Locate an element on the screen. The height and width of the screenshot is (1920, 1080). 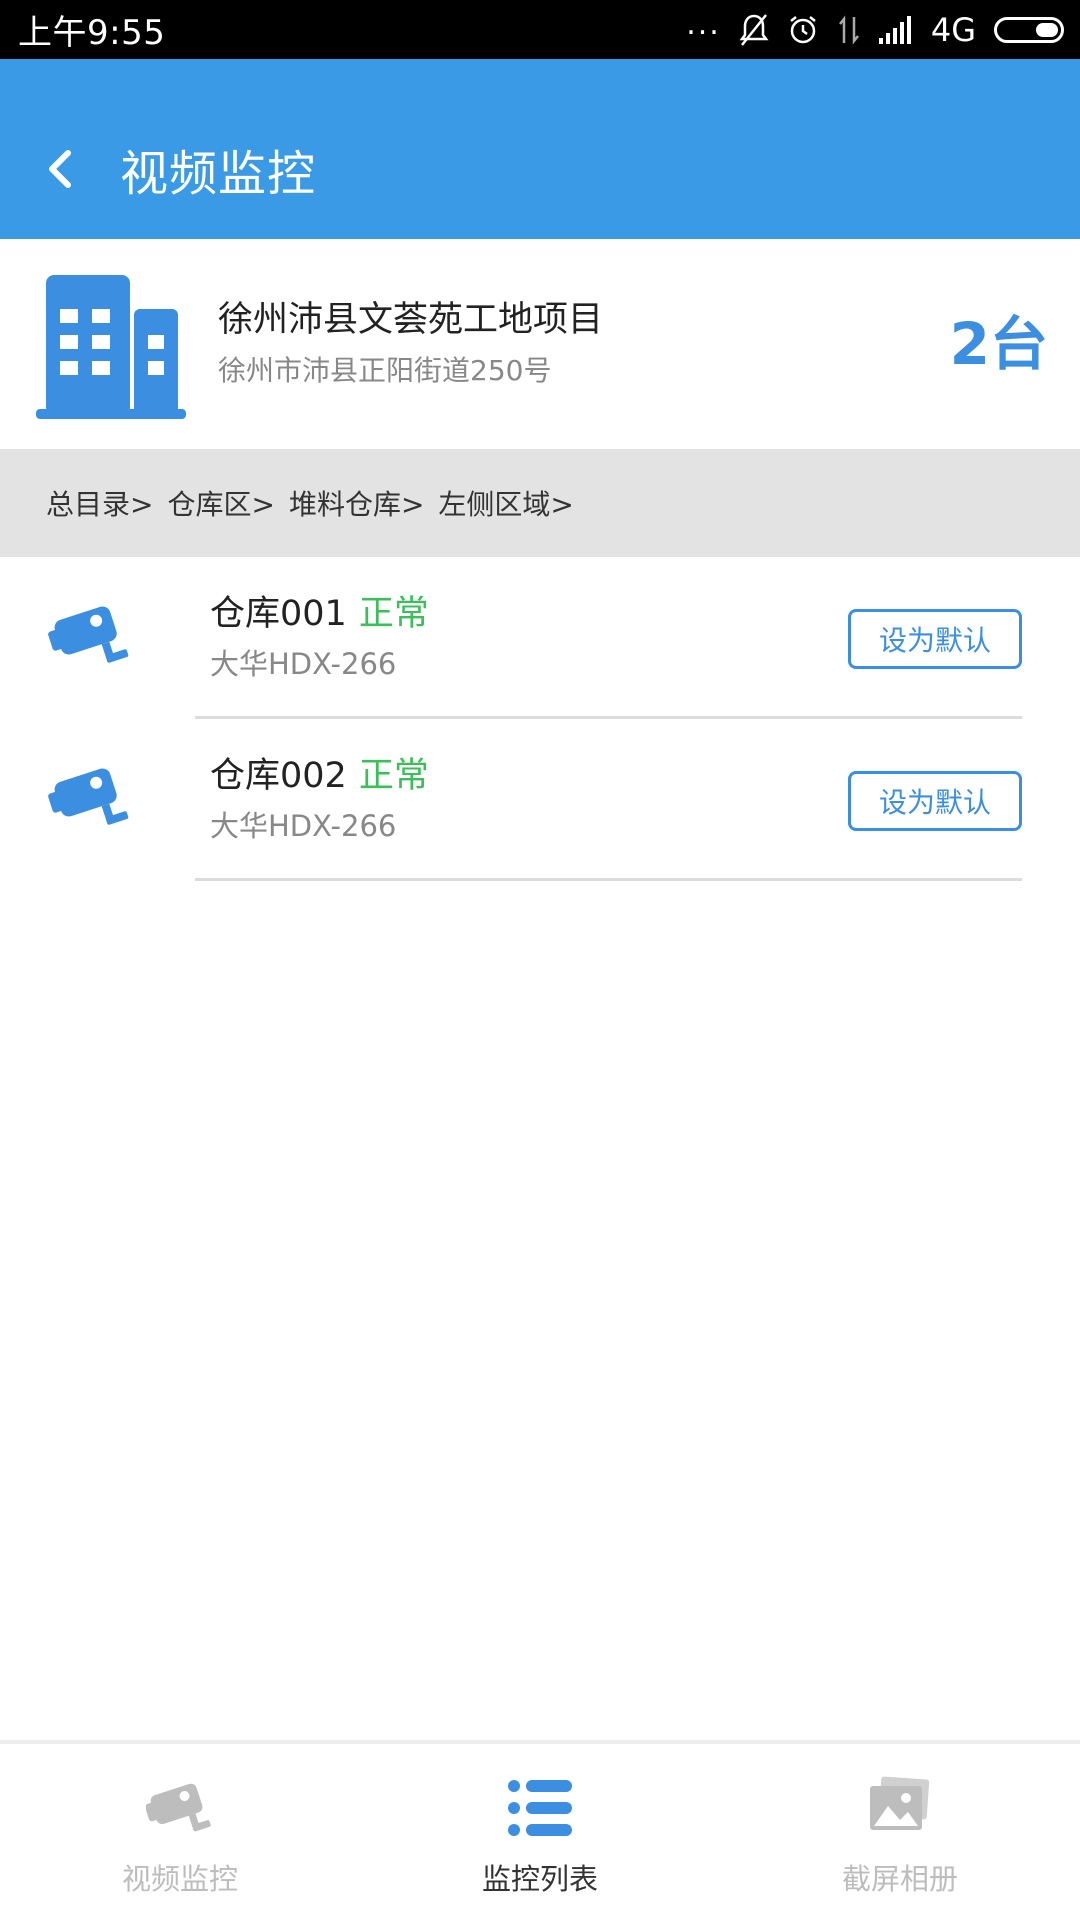
project-address: 徐州市沛县正阳街道250号 is located at coordinates (385, 370).